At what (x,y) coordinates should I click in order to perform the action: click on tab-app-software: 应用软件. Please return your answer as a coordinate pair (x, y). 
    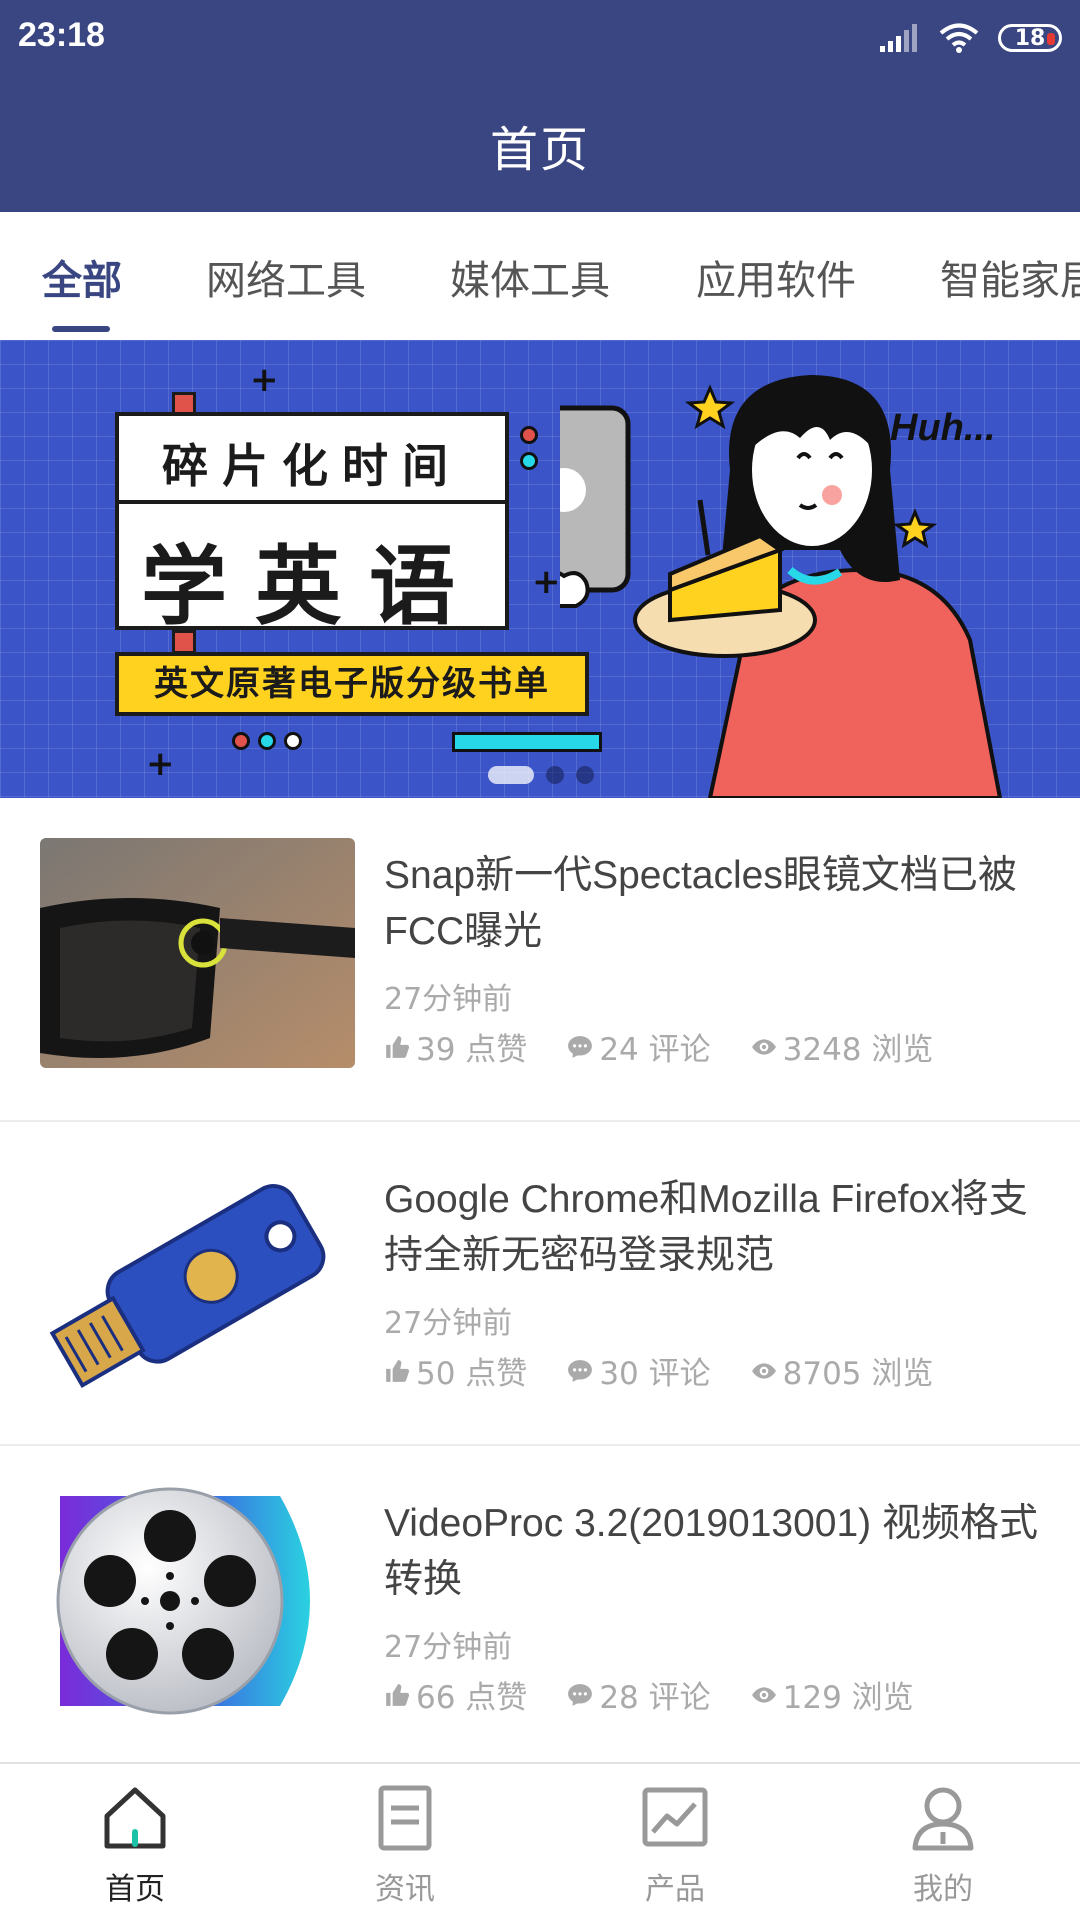
    Looking at the image, I should click on (776, 277).